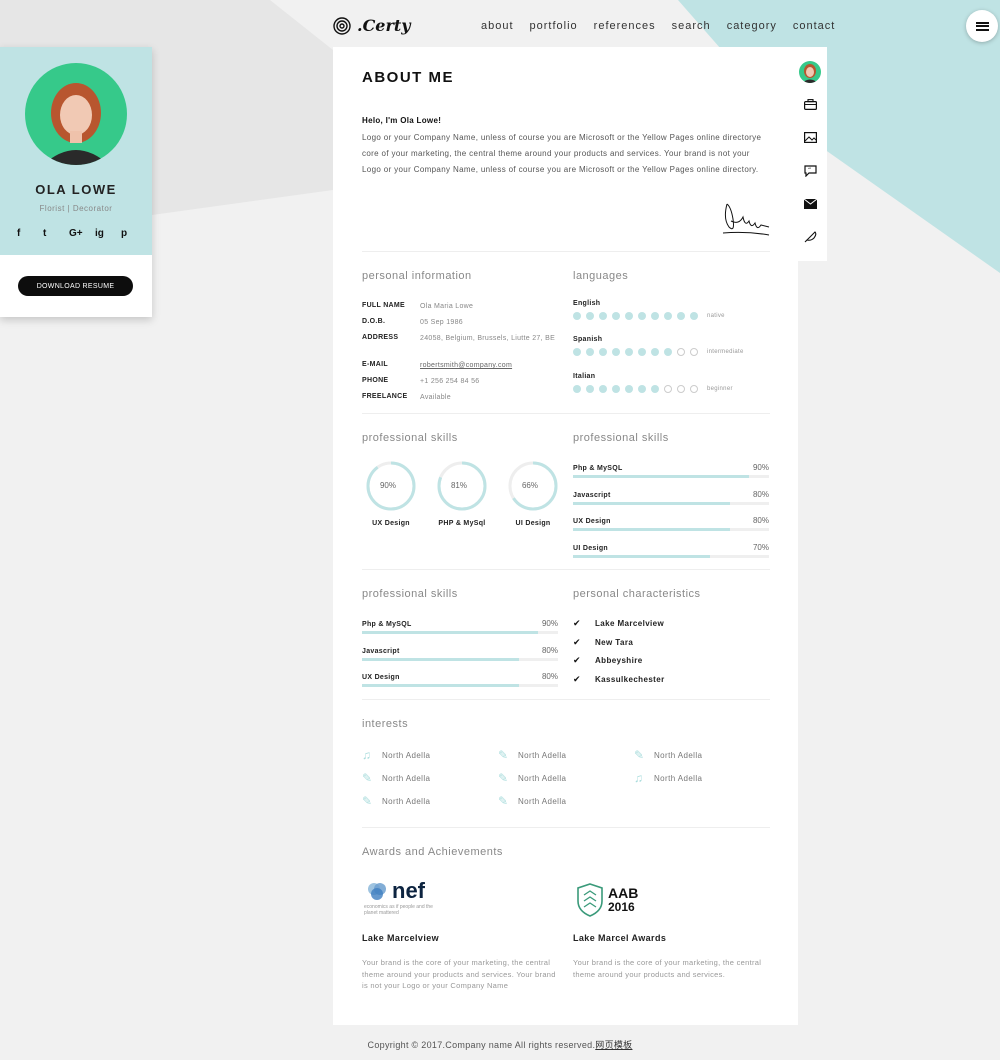  I want to click on interest-item: ✎ North Adella, so click(532, 778).